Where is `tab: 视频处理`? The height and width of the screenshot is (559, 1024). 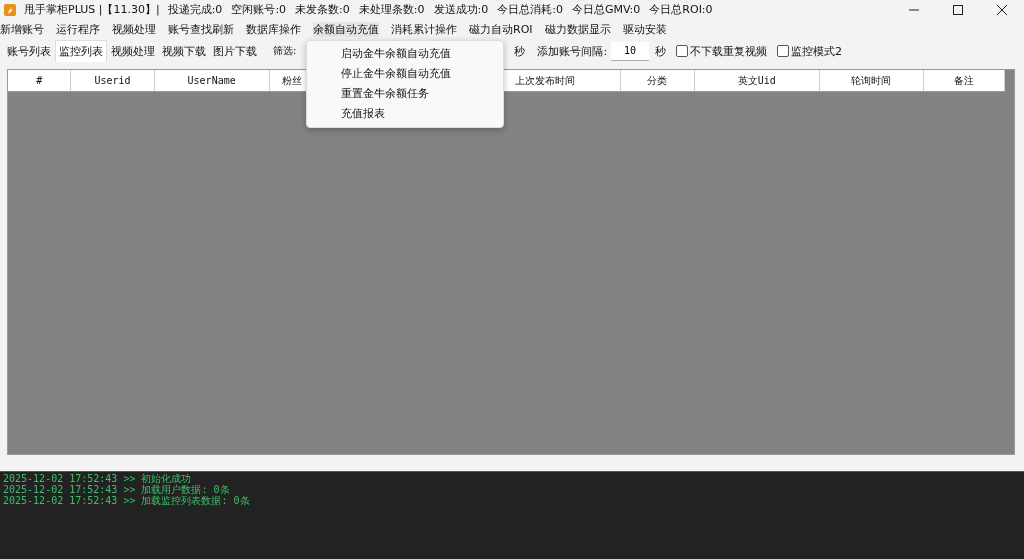
tab: 视频处理 is located at coordinates (133, 51).